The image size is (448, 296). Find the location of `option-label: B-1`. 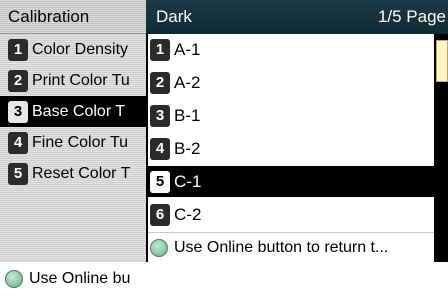

option-label: B-1 is located at coordinates (187, 115).